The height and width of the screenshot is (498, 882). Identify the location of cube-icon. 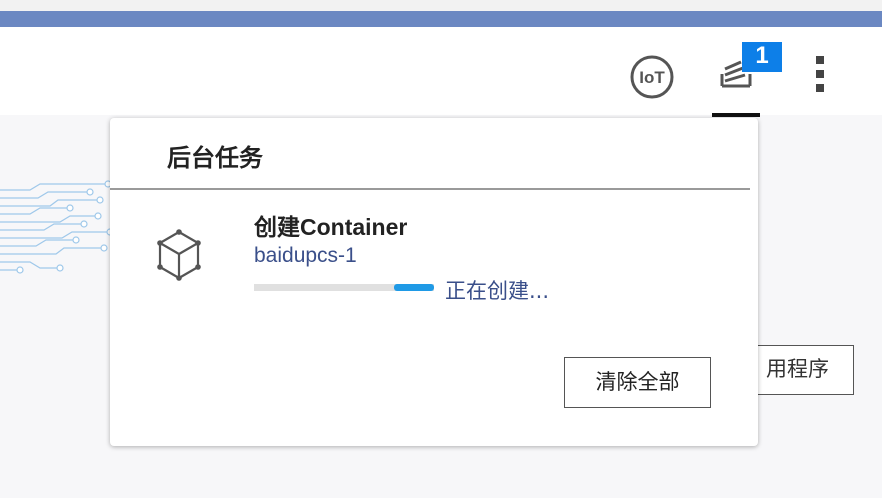
(179, 255).